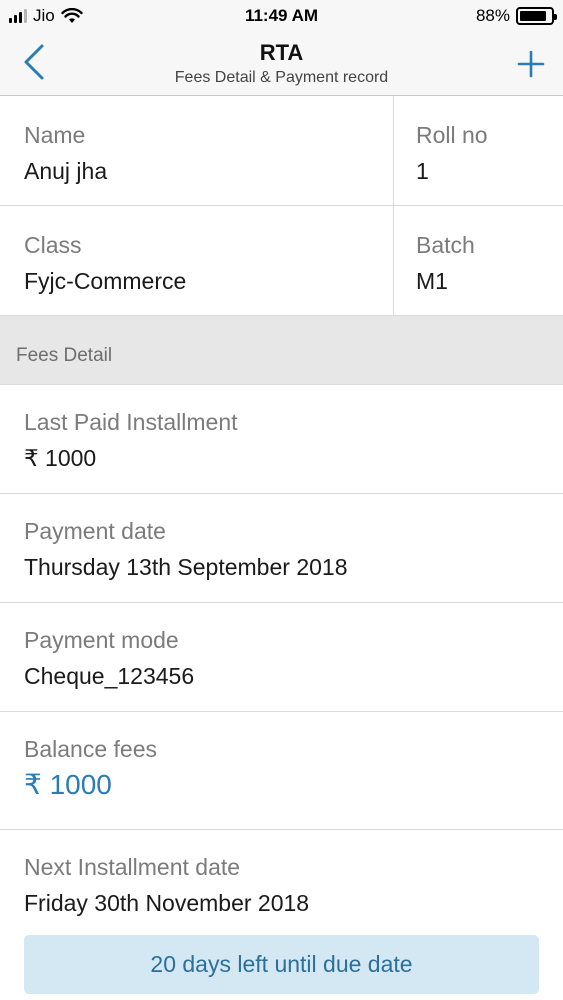 The height and width of the screenshot is (1000, 563). I want to click on list-item-payment-mode: Payment mode Cheque_123456, so click(281, 657).